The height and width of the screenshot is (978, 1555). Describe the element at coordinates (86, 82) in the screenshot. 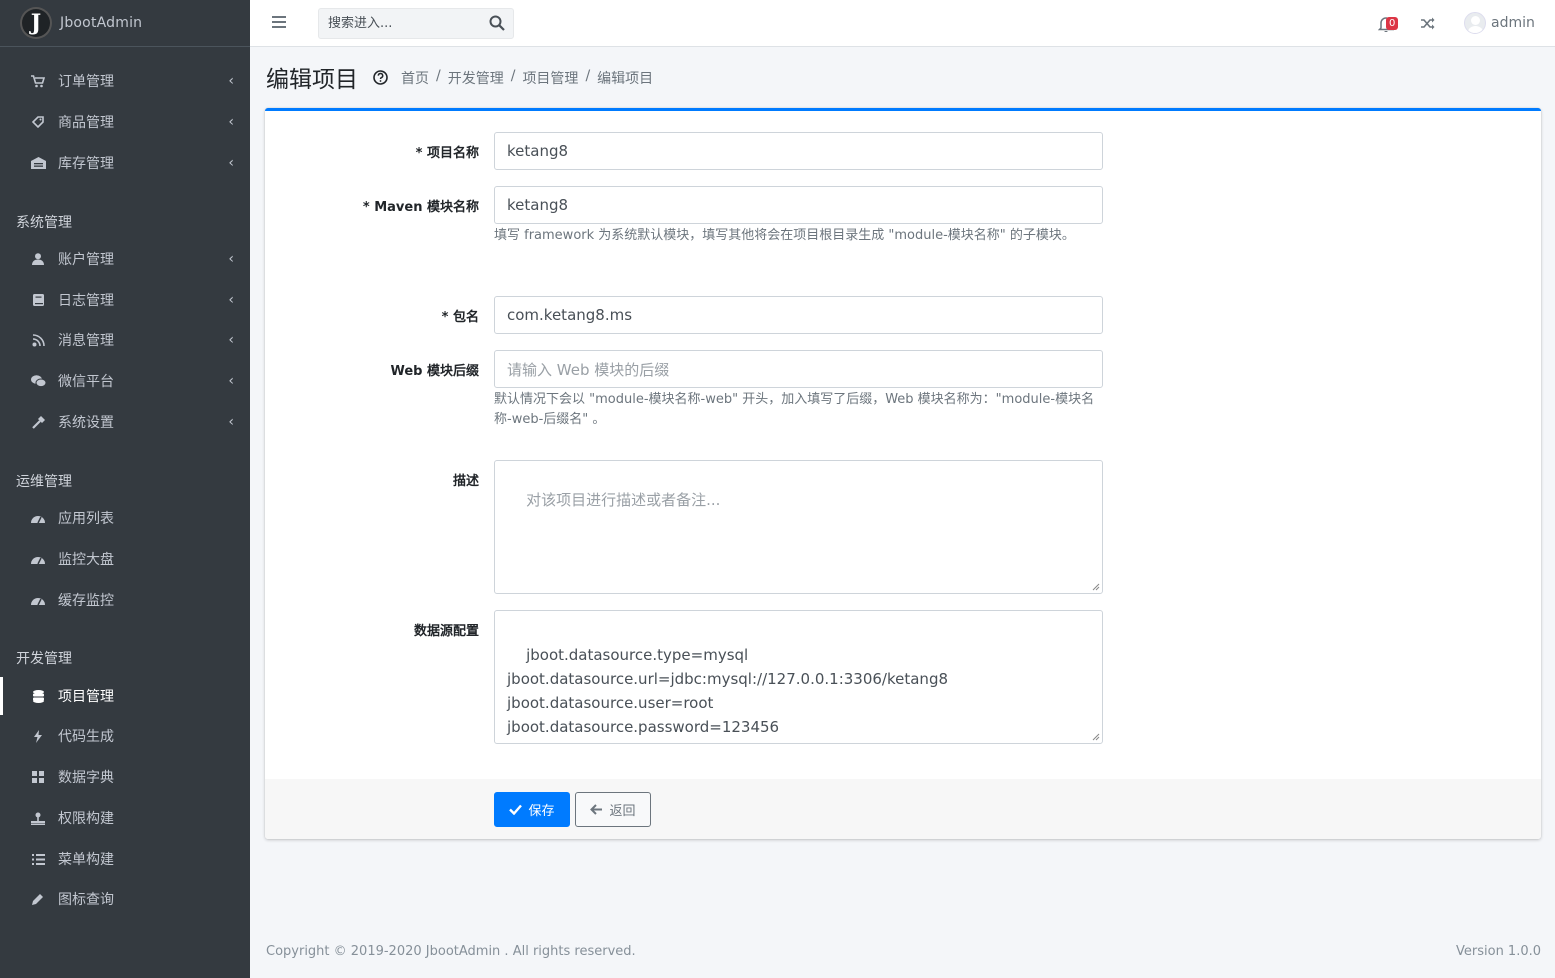

I see `sidebar-item-label: 订单管理` at that location.